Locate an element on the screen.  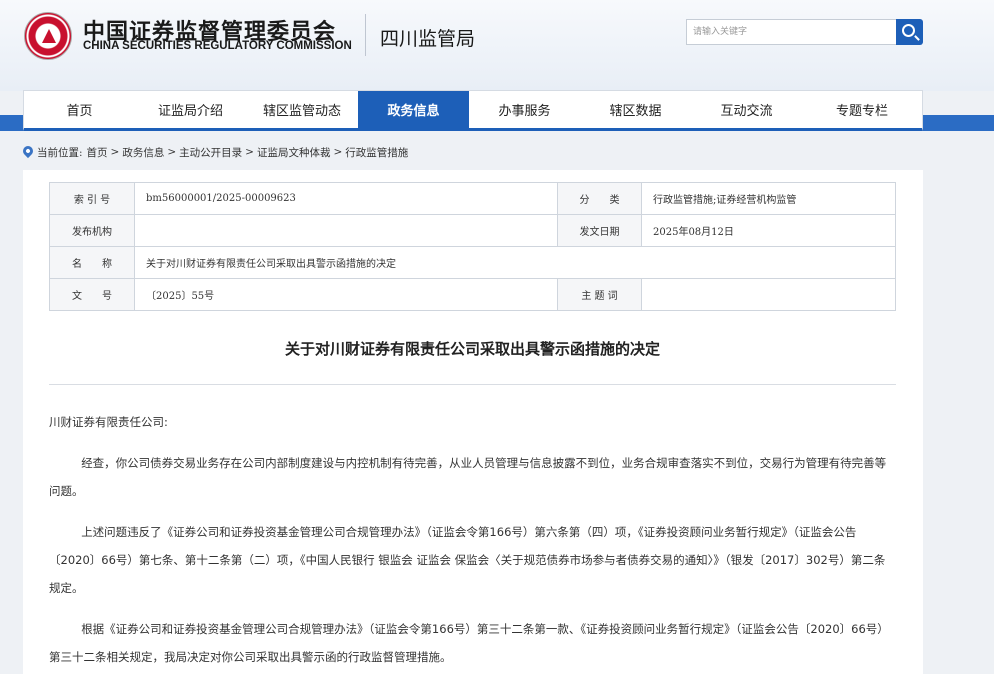
nav-item-regulatory-news: 辖区监管动态 is located at coordinates (302, 109).